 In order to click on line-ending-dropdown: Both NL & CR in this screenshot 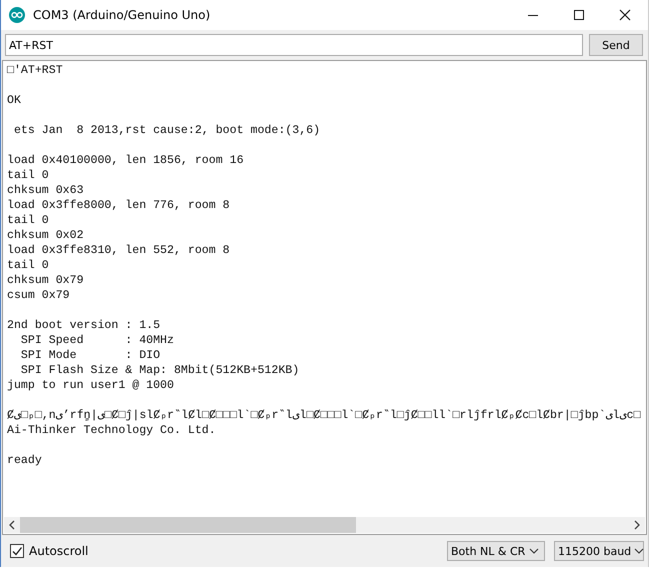, I will do `click(496, 551)`.